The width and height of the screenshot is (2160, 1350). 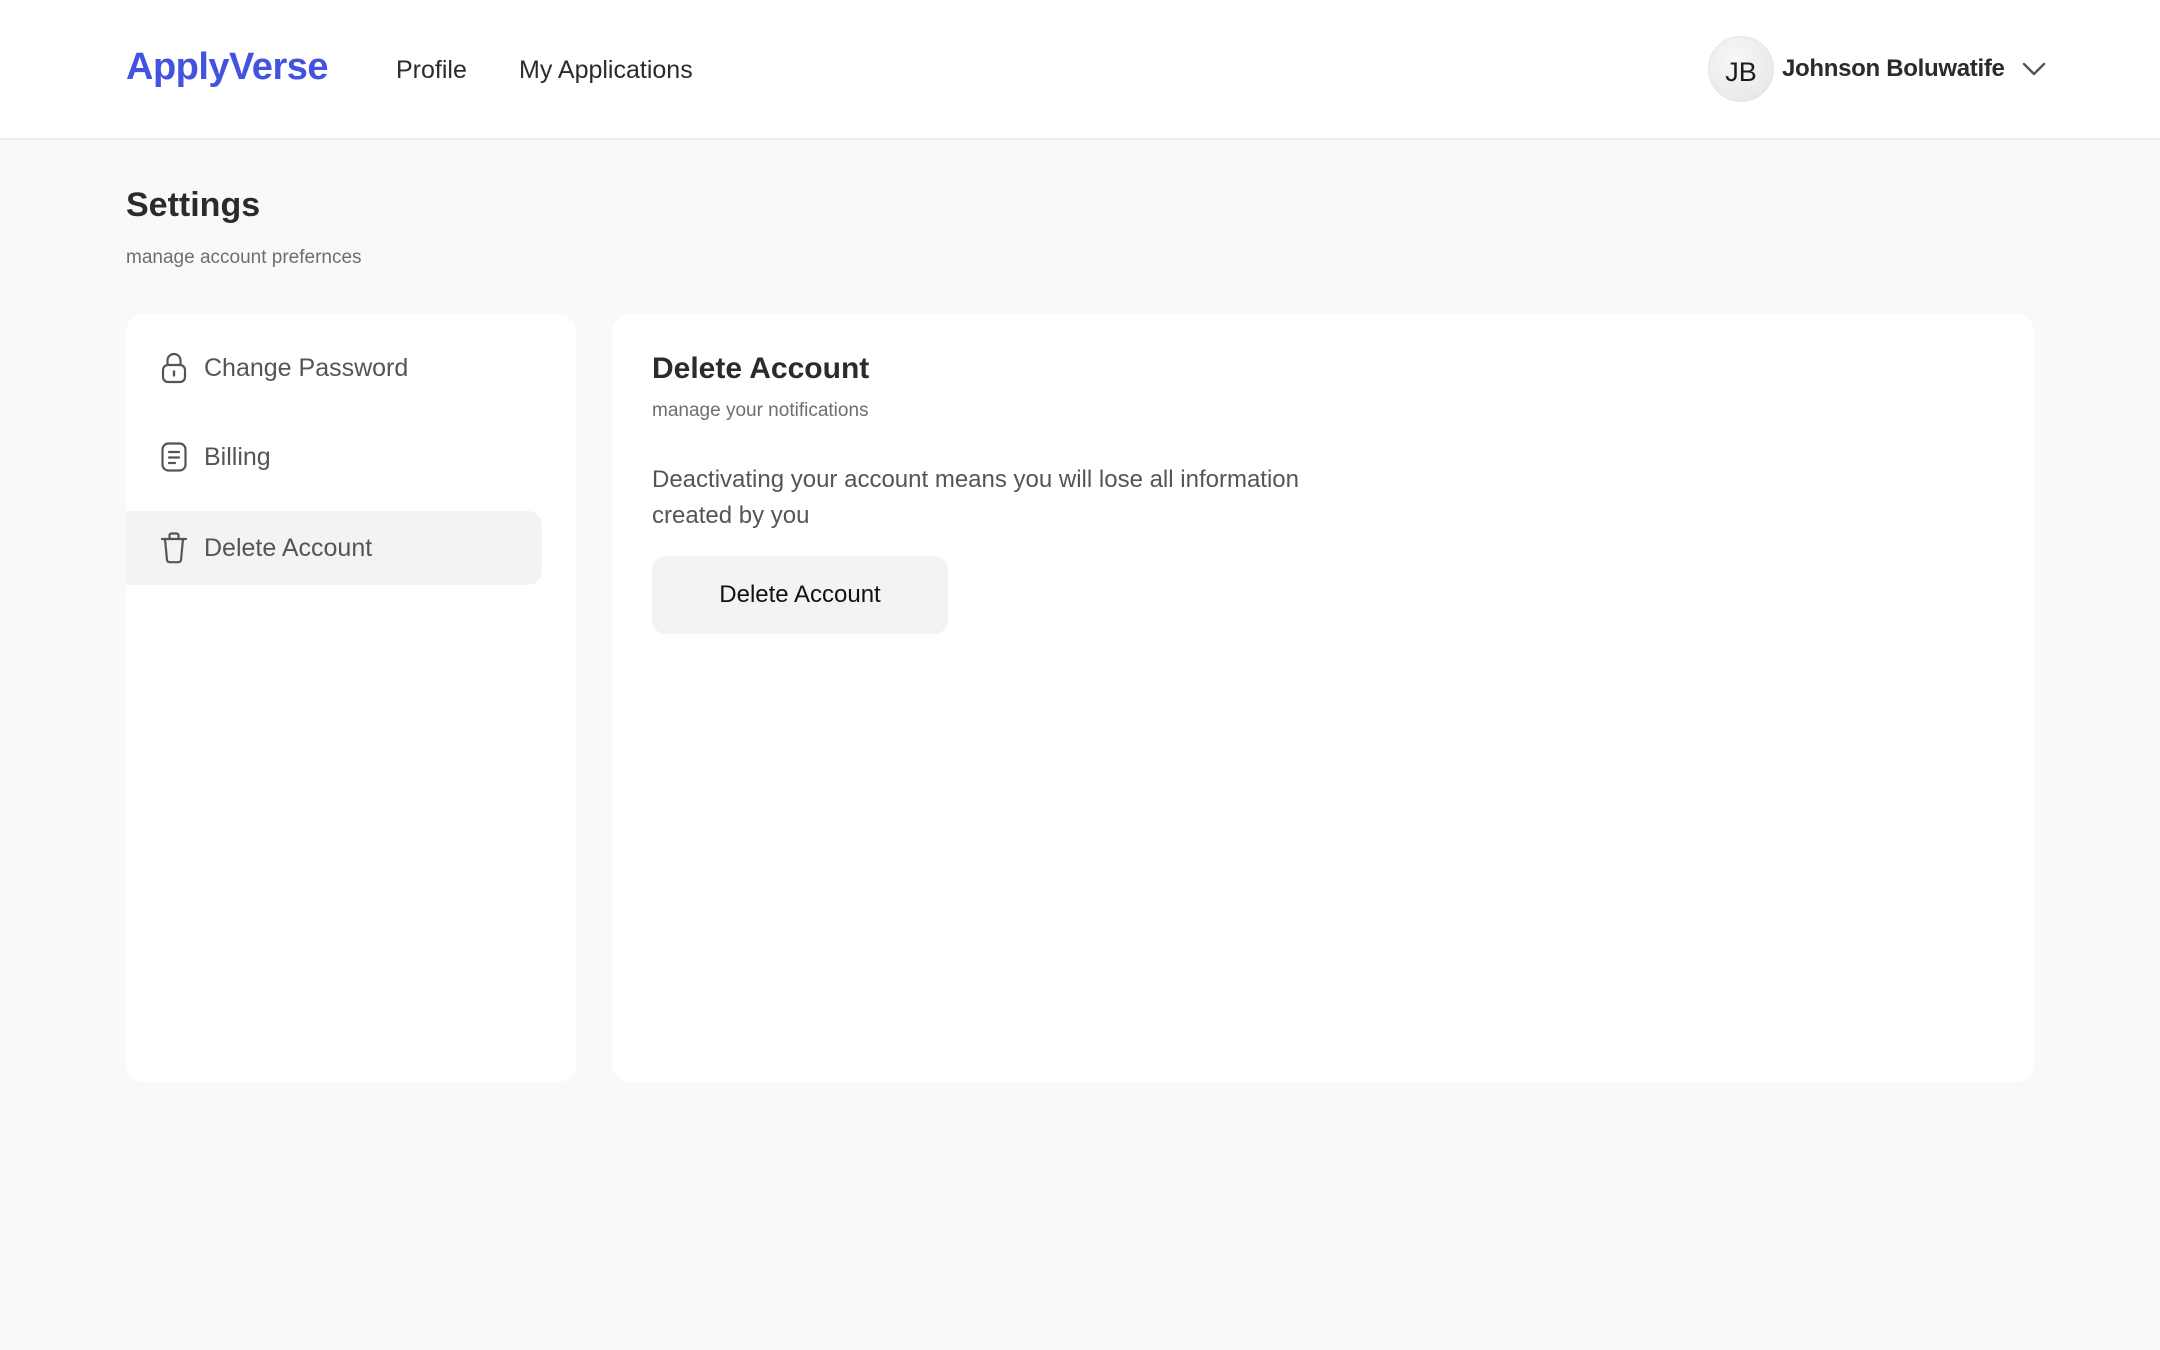 I want to click on nav-link-my-applications: My Applications, so click(x=606, y=70).